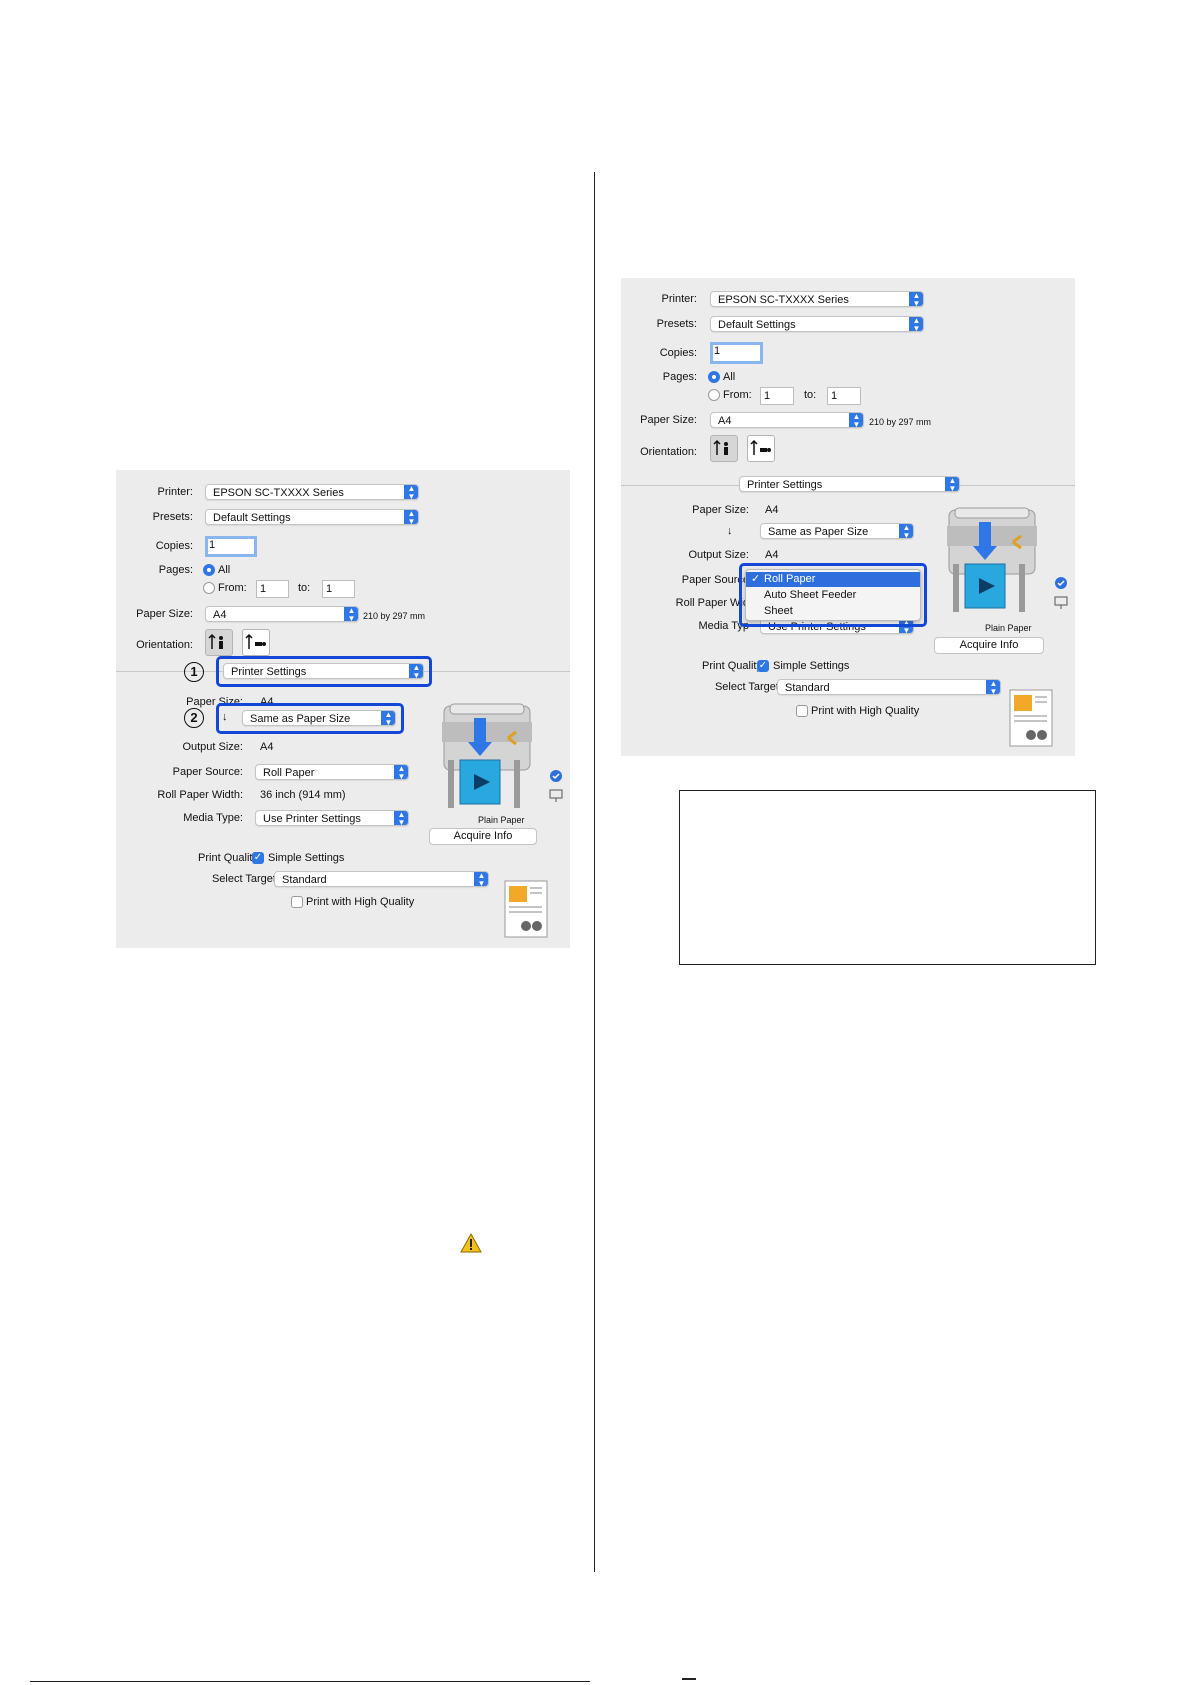 The width and height of the screenshot is (1191, 1685). Describe the element at coordinates (304, 588) in the screenshot. I see `to-label: to:` at that location.